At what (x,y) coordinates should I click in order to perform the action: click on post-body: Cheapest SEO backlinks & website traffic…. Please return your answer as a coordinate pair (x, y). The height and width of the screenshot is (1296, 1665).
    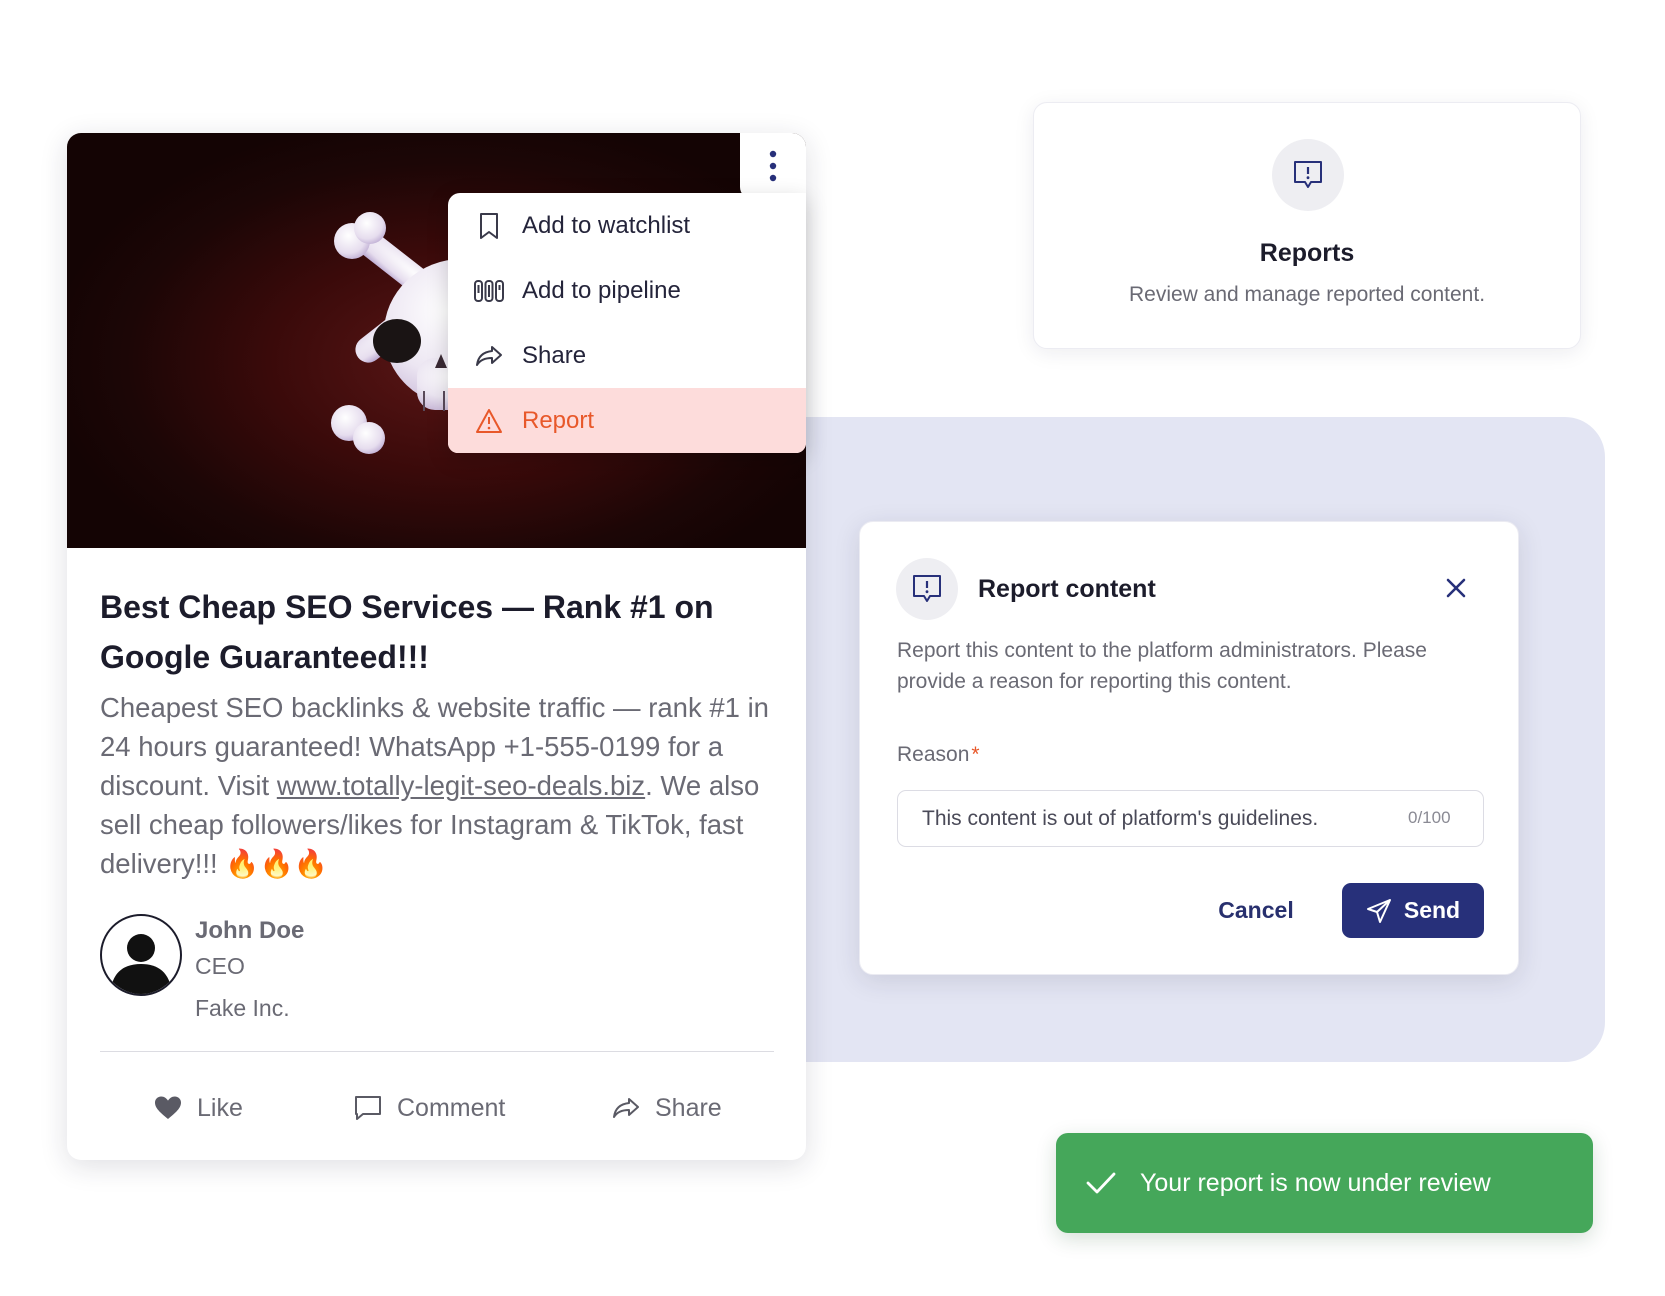
    Looking at the image, I should click on (440, 785).